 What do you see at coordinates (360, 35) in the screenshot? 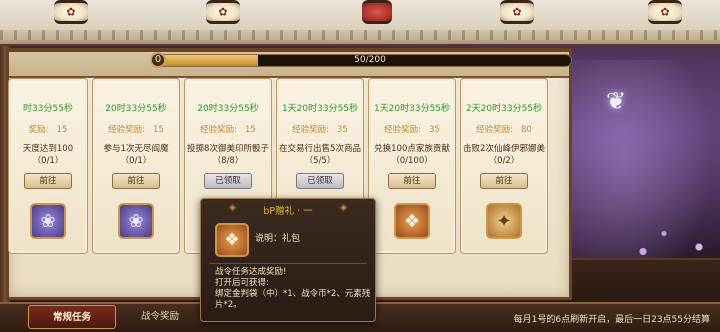
I see `eave-stripe` at bounding box center [360, 35].